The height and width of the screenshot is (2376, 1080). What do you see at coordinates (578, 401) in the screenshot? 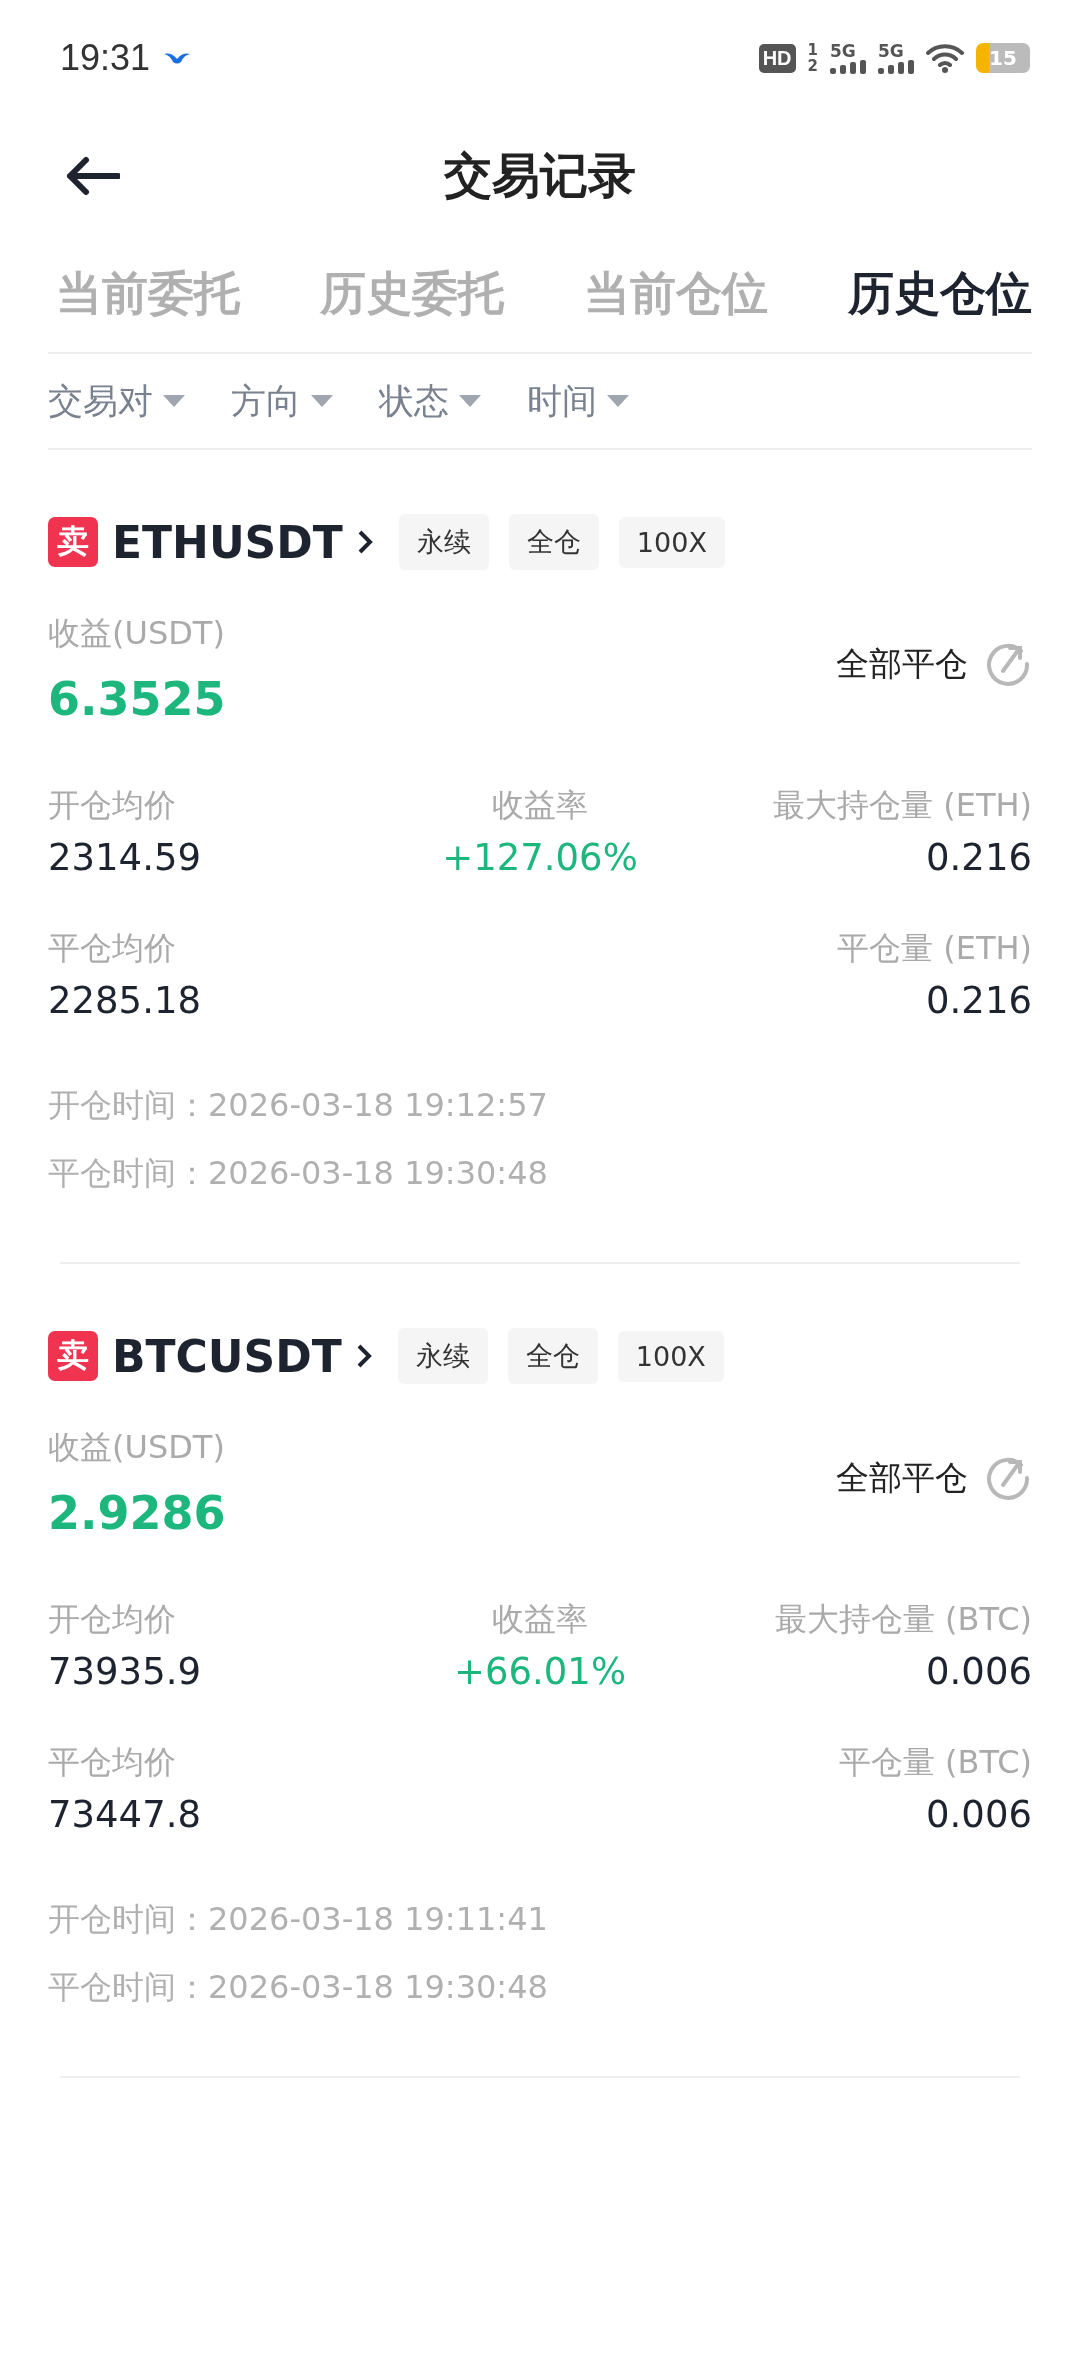
I see `filter-dropdown: 时间` at bounding box center [578, 401].